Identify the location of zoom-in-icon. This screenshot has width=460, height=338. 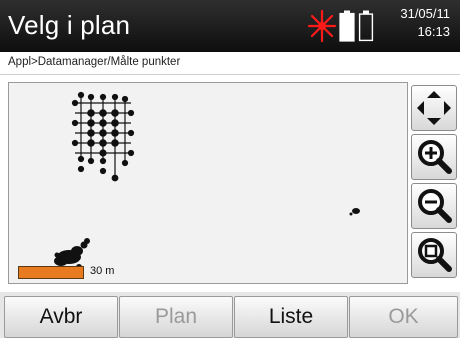
(435, 157).